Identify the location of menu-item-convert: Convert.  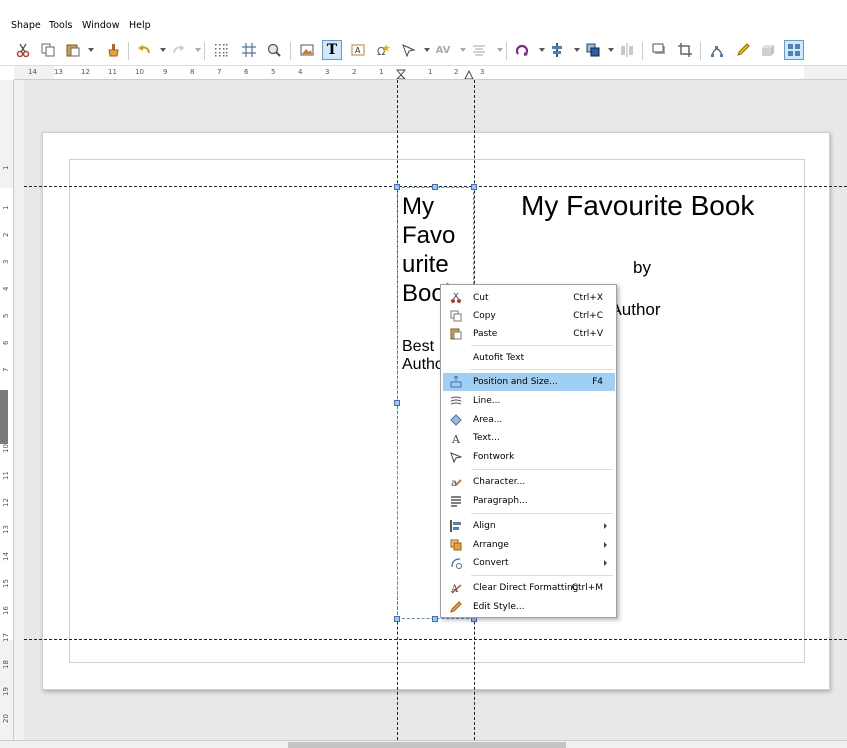
(529, 563).